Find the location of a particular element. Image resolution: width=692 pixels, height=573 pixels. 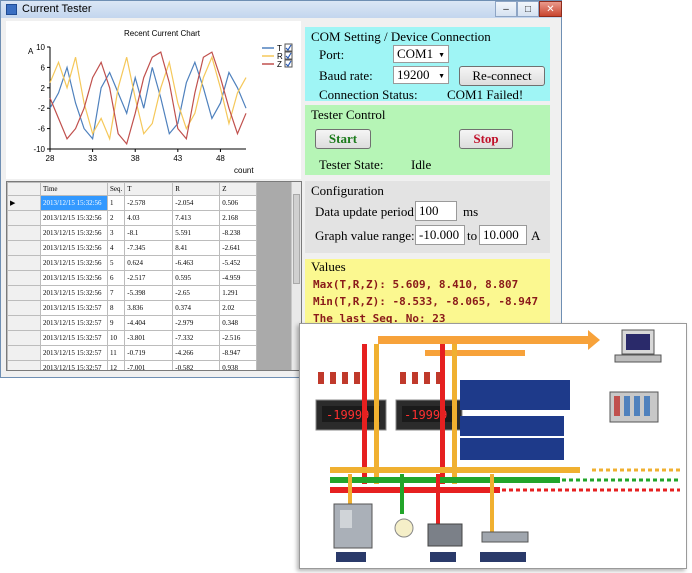

table-cell: 2.168 is located at coordinates (238, 218).